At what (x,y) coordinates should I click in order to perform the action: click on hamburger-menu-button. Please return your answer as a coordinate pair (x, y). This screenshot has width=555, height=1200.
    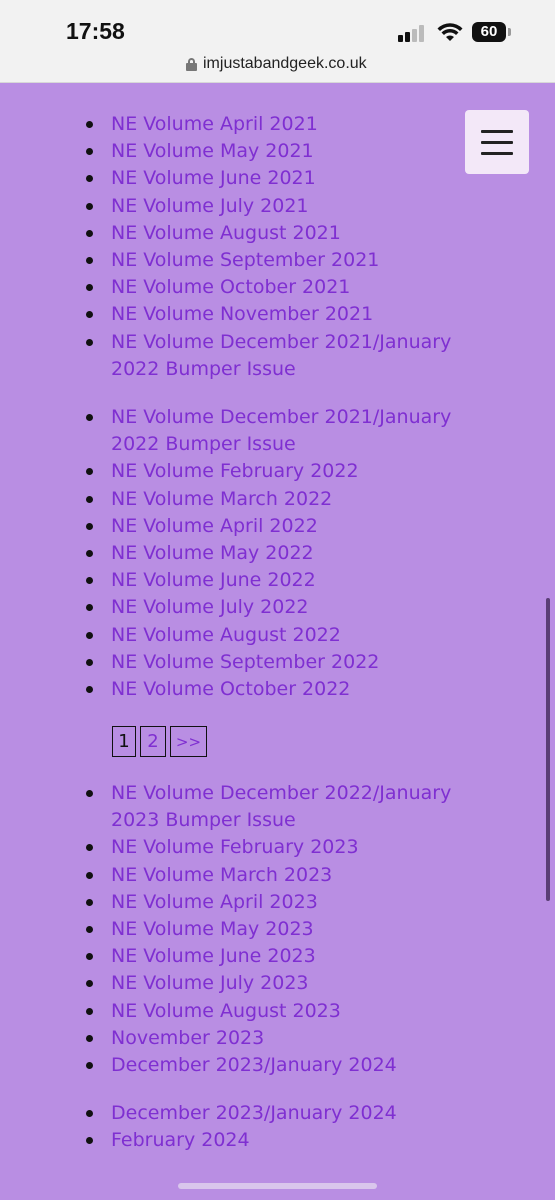
    Looking at the image, I should click on (497, 142).